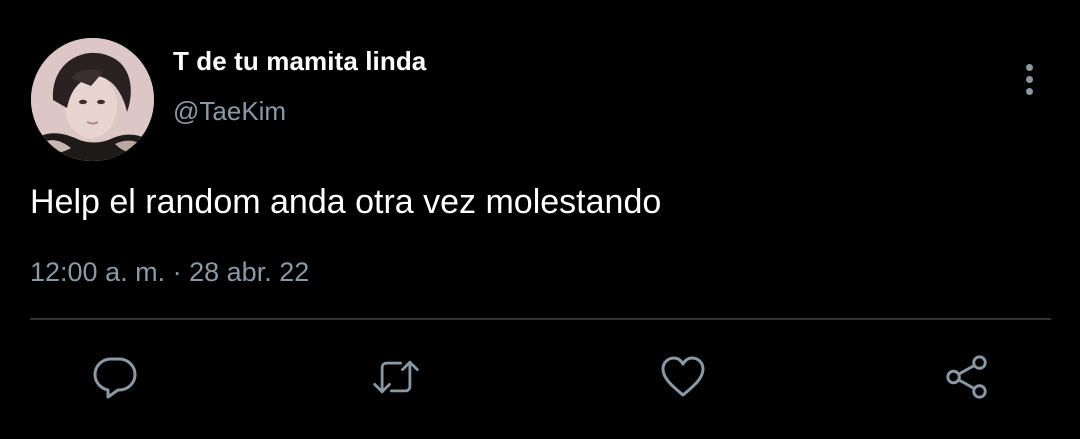  I want to click on reply-icon, so click(115, 378).